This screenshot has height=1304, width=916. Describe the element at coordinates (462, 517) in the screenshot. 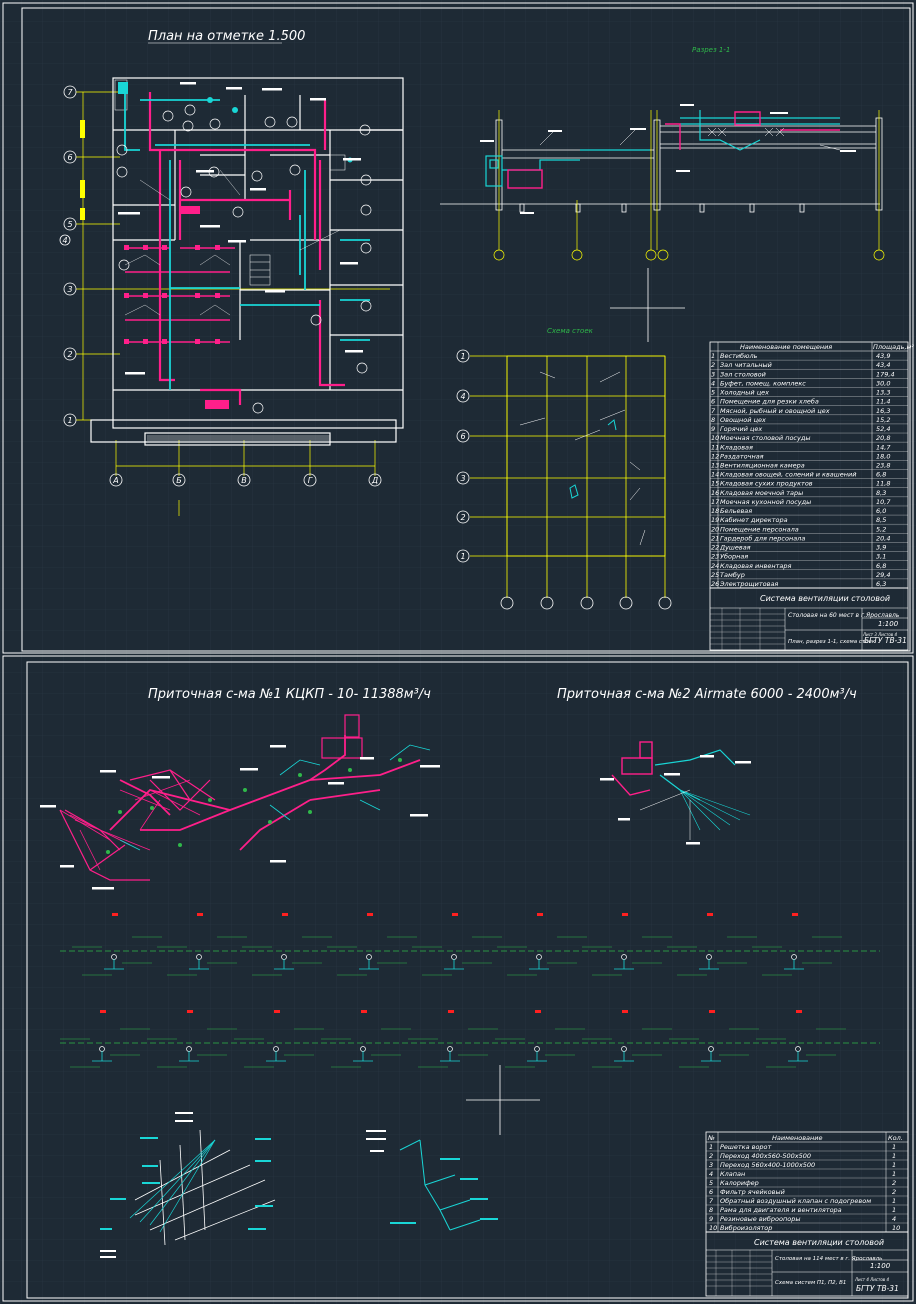

I see `scheme-axis-label: 2` at that location.